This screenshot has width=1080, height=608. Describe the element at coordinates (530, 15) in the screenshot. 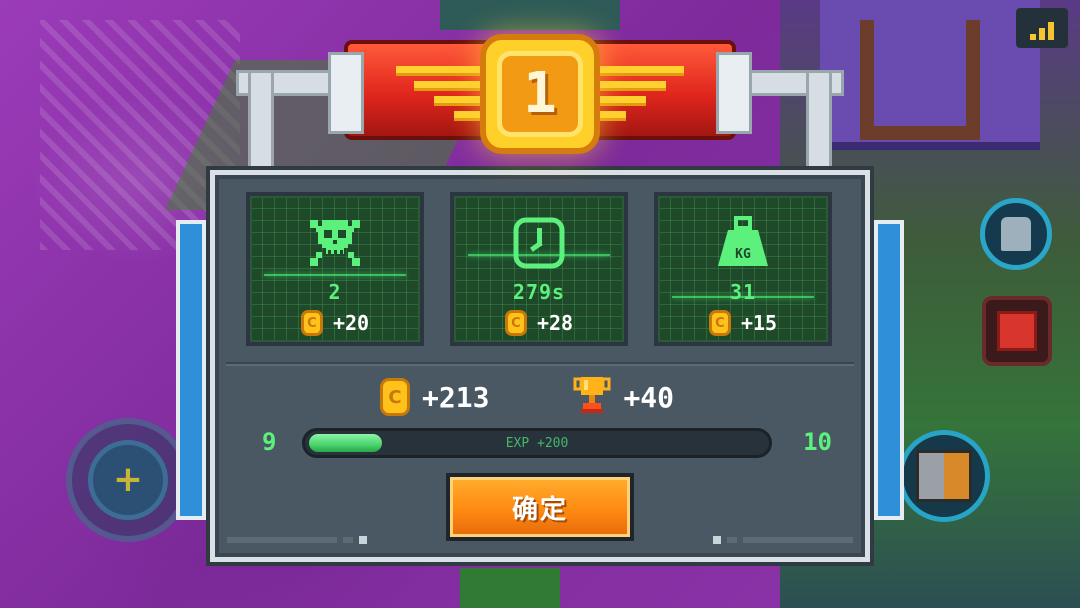

I see `terrain-tile` at that location.